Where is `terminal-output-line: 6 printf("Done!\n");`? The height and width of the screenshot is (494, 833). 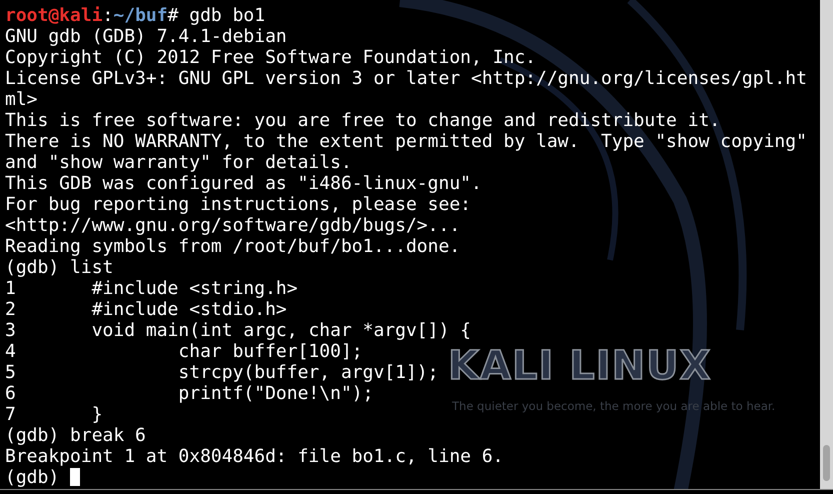 terminal-output-line: 6 printf("Done!\n"); is located at coordinates (189, 393).